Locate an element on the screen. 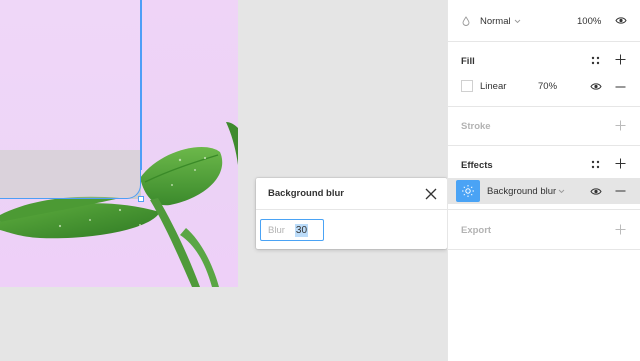  selection-guide-line is located at coordinates (141, 85).